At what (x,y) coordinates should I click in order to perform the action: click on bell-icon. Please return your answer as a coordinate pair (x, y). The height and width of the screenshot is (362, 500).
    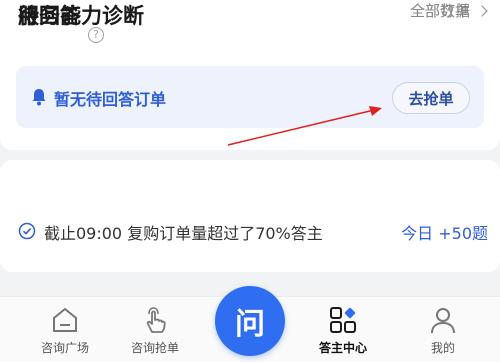
    Looking at the image, I should click on (39, 97).